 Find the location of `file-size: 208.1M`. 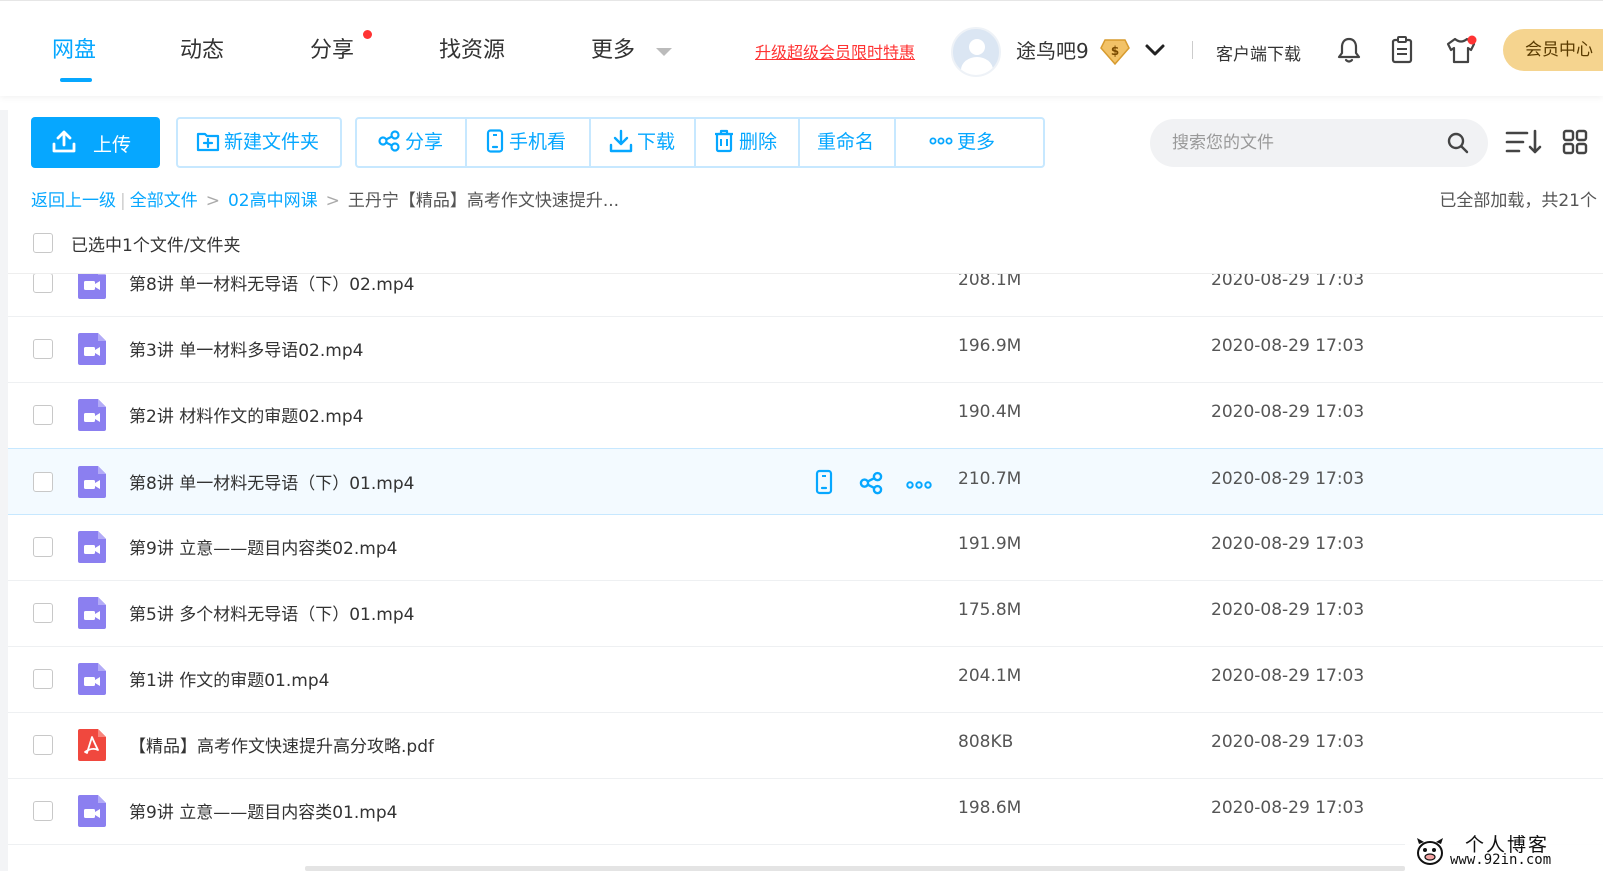

file-size: 208.1M is located at coordinates (990, 282).